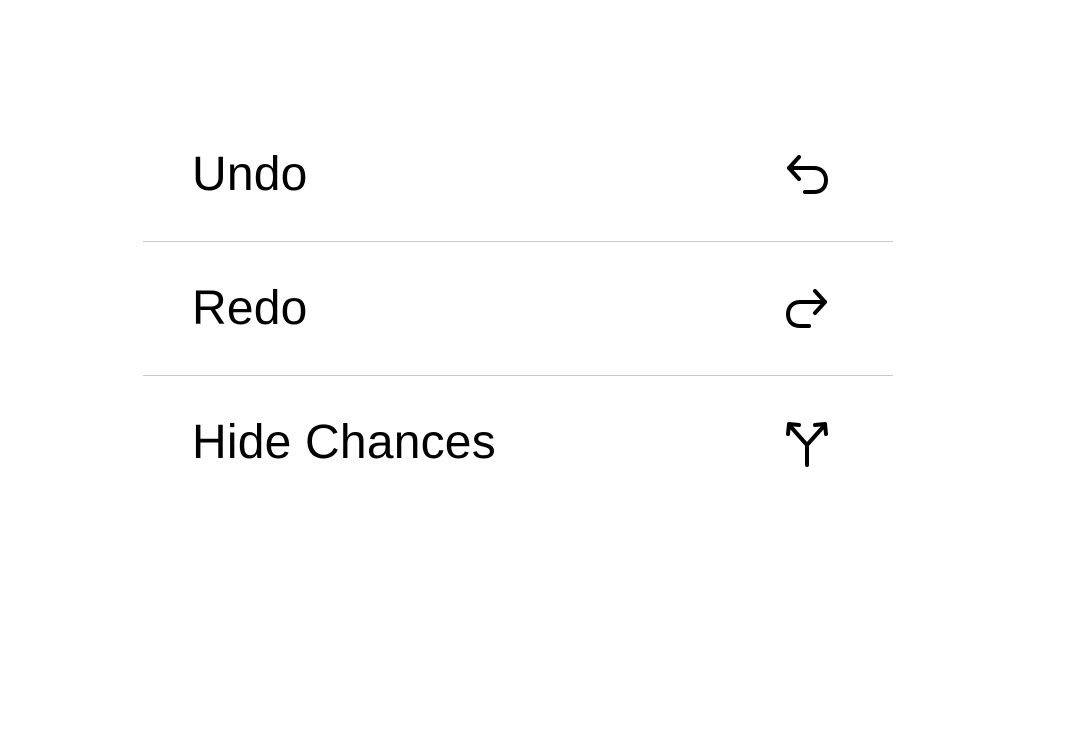 This screenshot has height=735, width=1080. Describe the element at coordinates (807, 175) in the screenshot. I see `undo-arrow-icon` at that location.